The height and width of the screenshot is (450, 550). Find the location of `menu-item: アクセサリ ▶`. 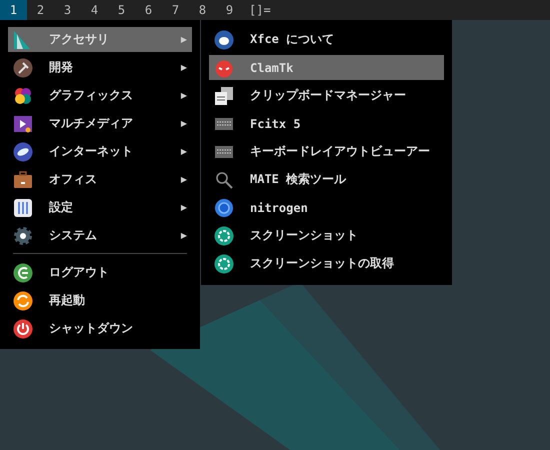

menu-item: アクセサリ ▶ is located at coordinates (100, 39).